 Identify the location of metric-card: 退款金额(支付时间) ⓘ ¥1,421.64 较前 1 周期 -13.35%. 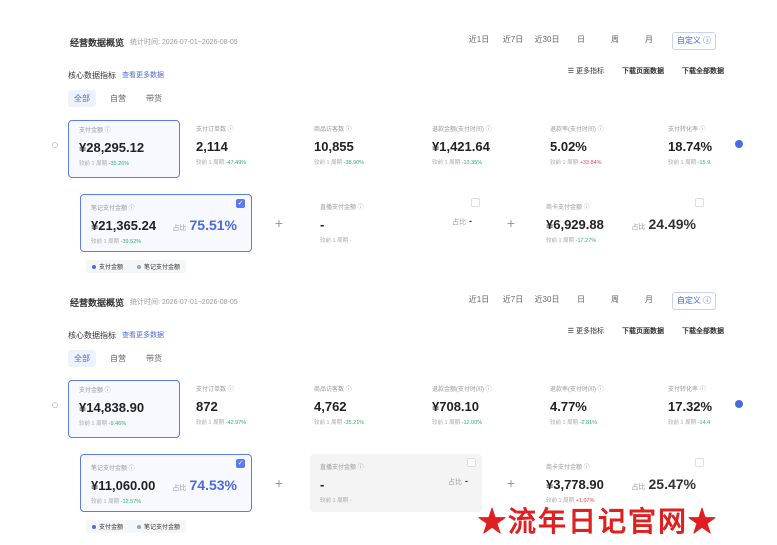
(478, 149).